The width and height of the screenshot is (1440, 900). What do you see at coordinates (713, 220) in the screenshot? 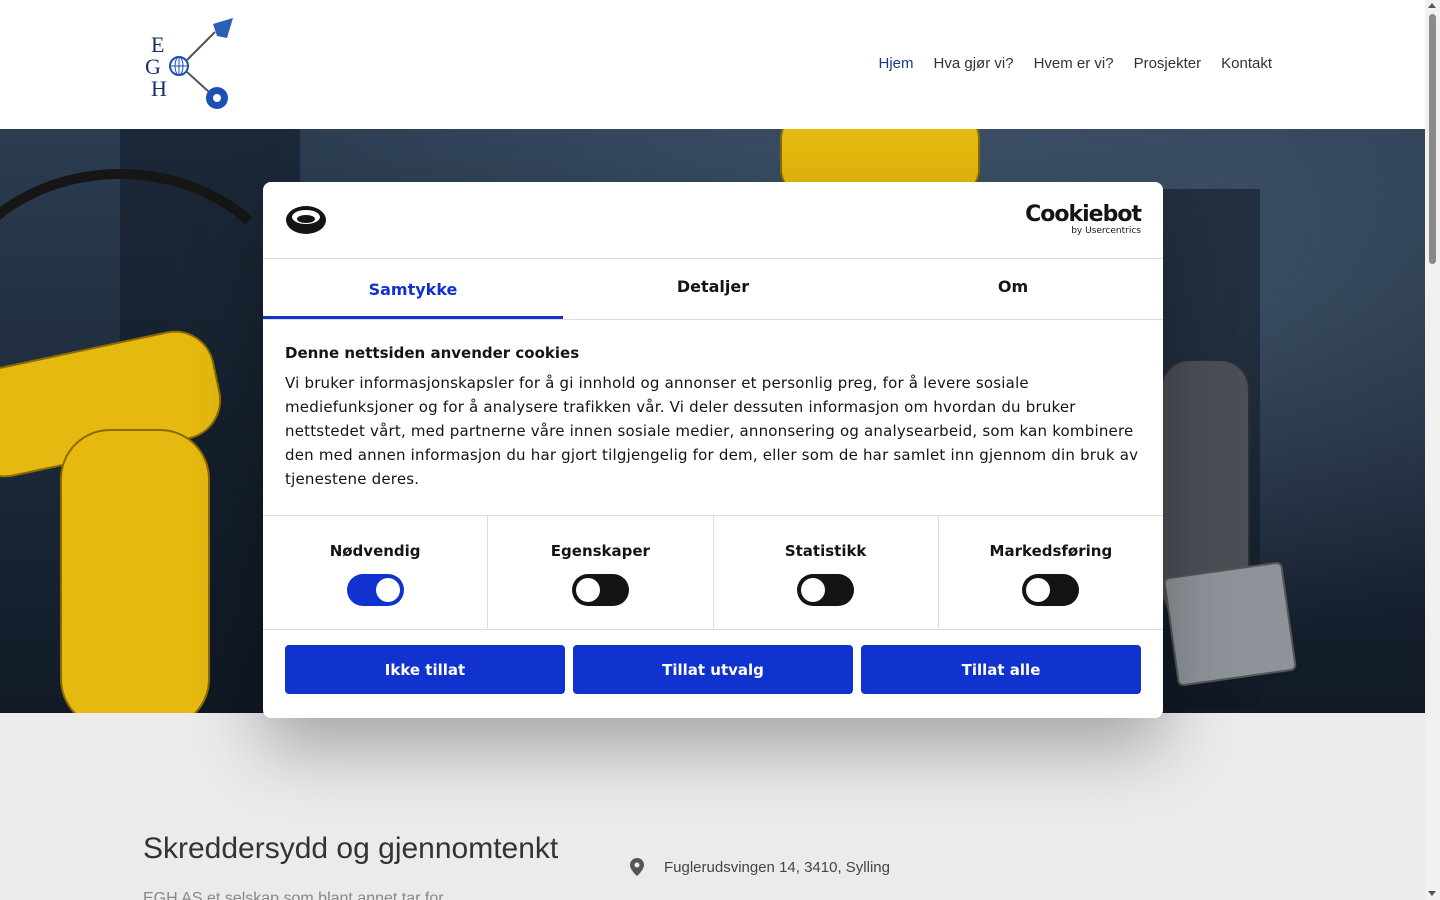
I see `cookie-dialog-header: Cookiebot by Usercentrics` at bounding box center [713, 220].